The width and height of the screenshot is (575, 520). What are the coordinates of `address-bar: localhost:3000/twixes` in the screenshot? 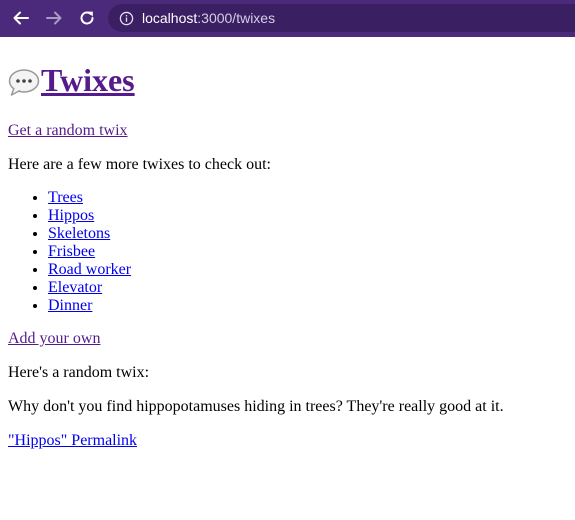 It's located at (341, 18).